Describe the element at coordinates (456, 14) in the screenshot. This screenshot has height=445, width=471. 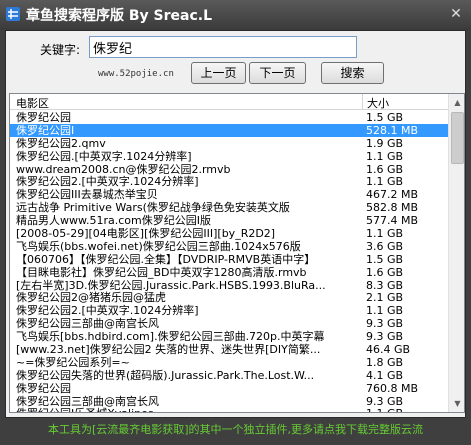
I see `close-icon: ✕` at that location.